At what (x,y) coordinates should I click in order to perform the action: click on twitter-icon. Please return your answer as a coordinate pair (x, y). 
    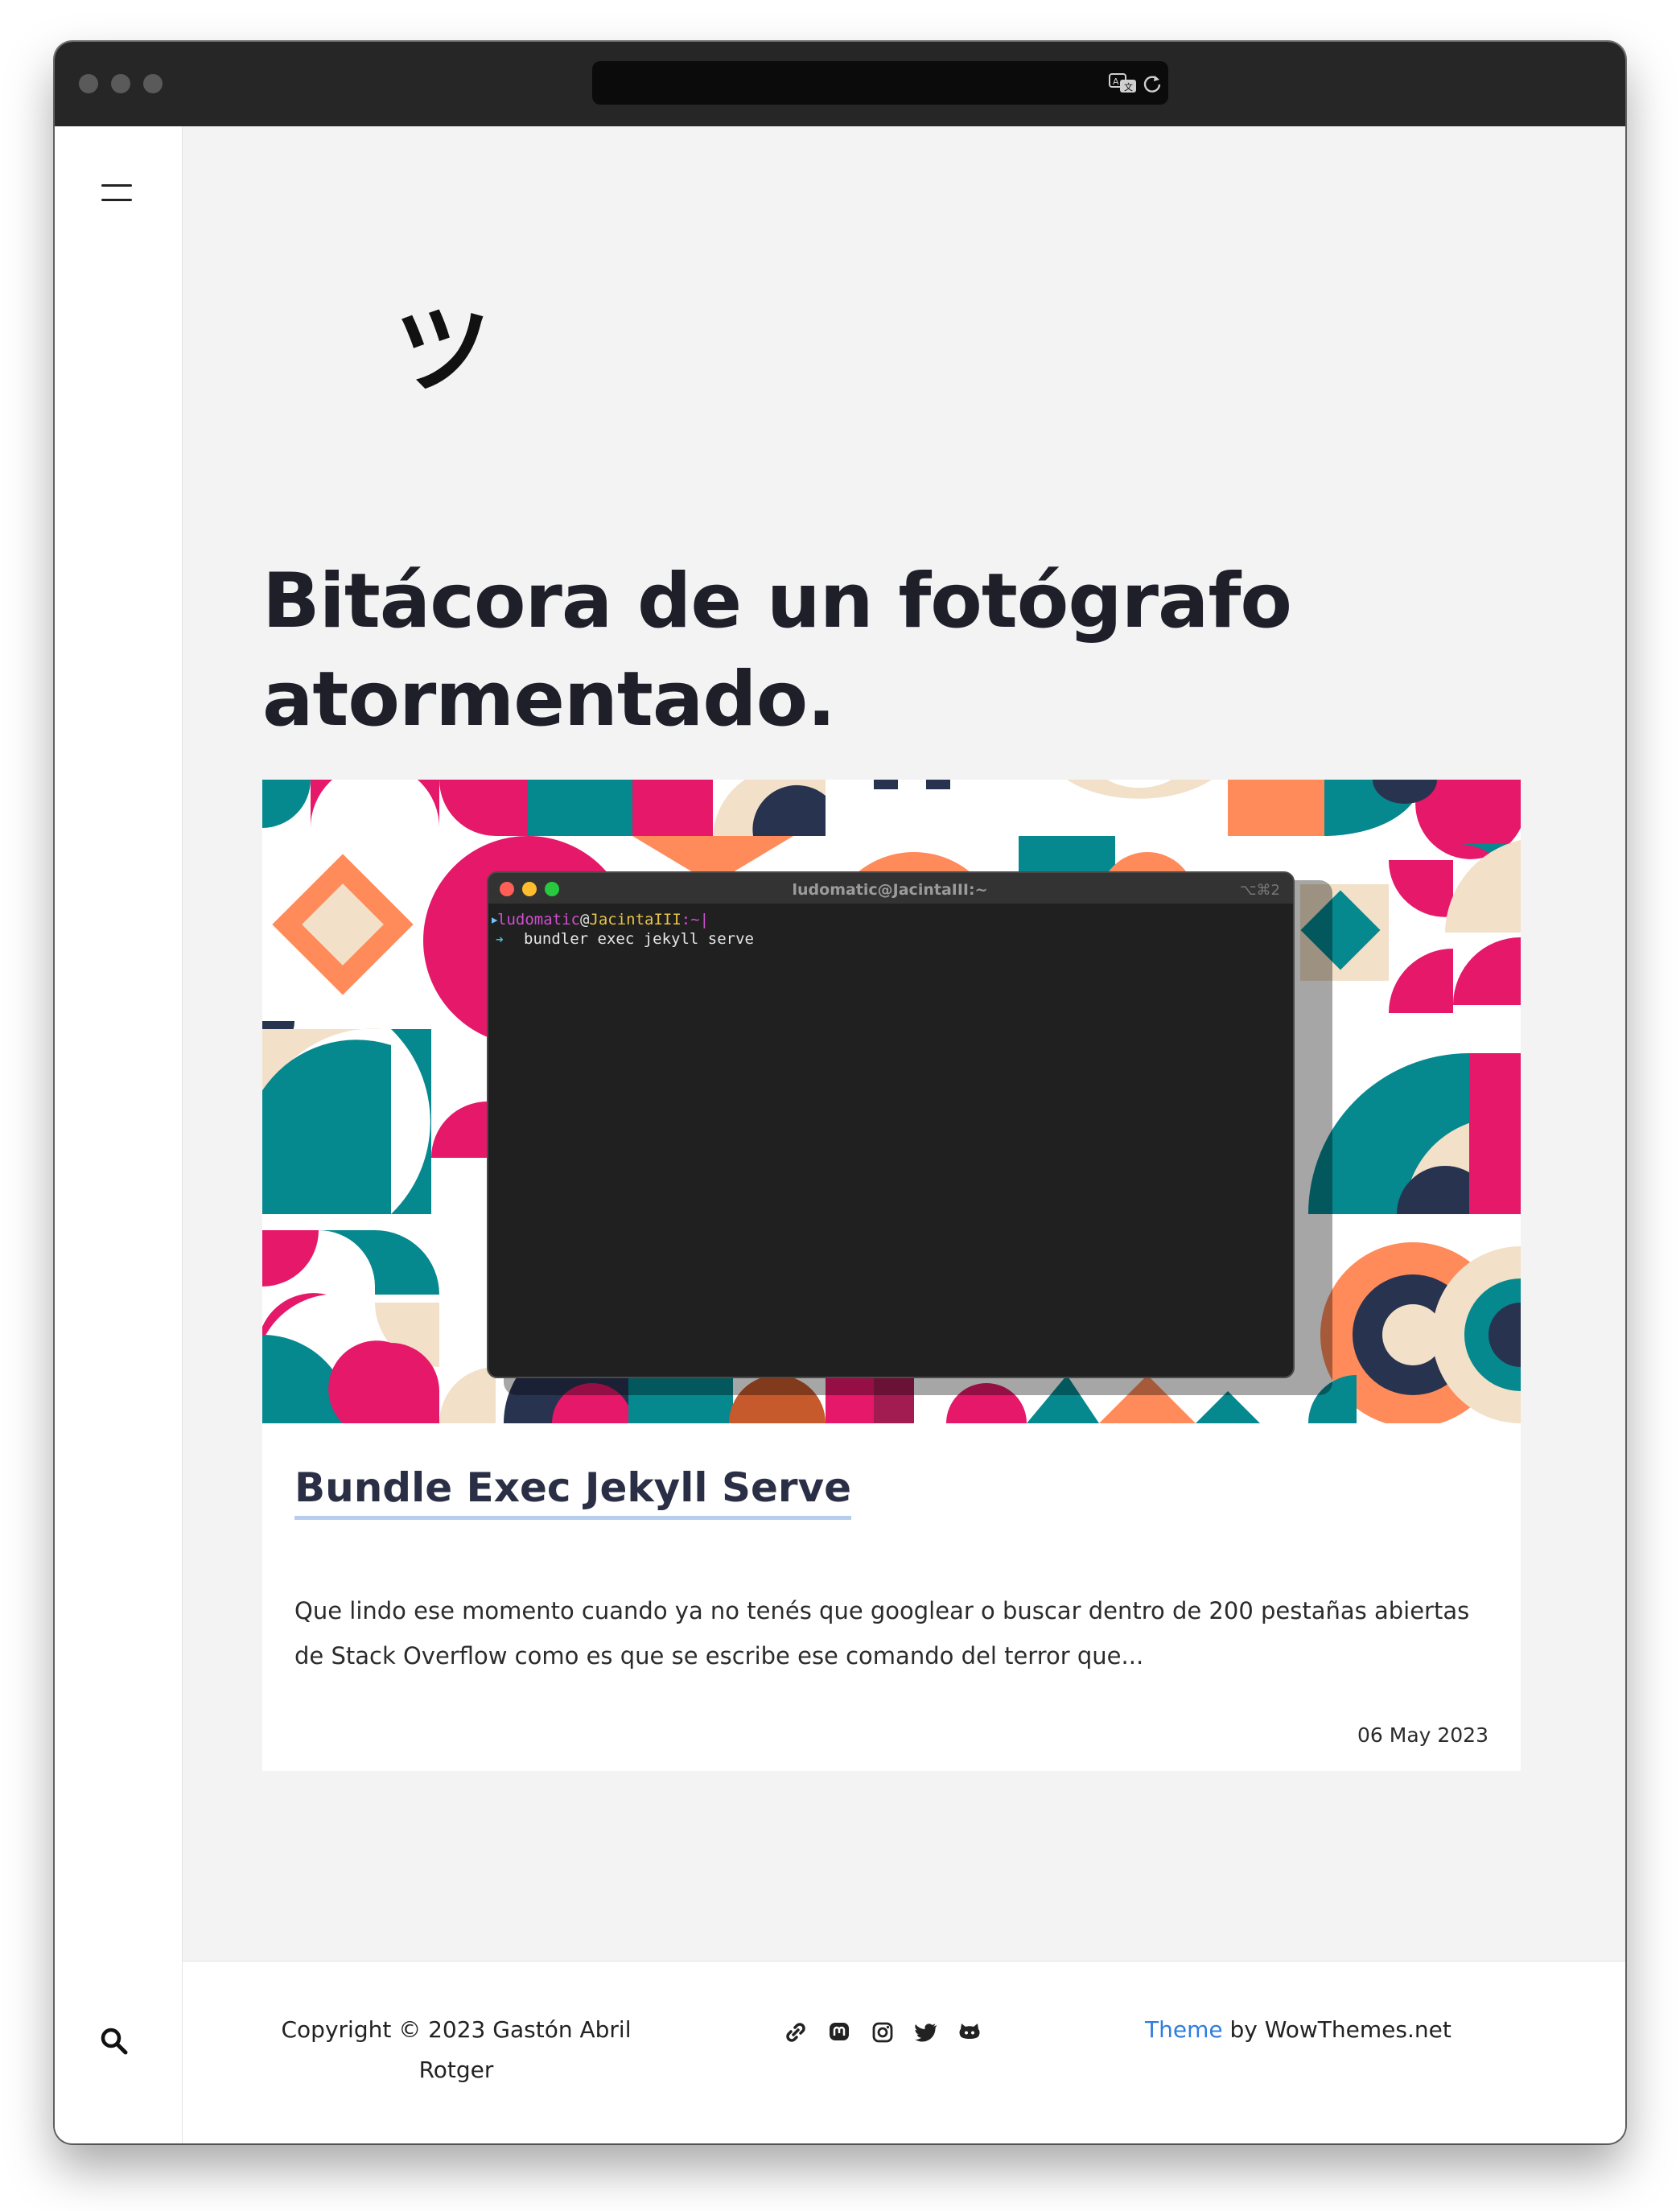
    Looking at the image, I should click on (926, 2032).